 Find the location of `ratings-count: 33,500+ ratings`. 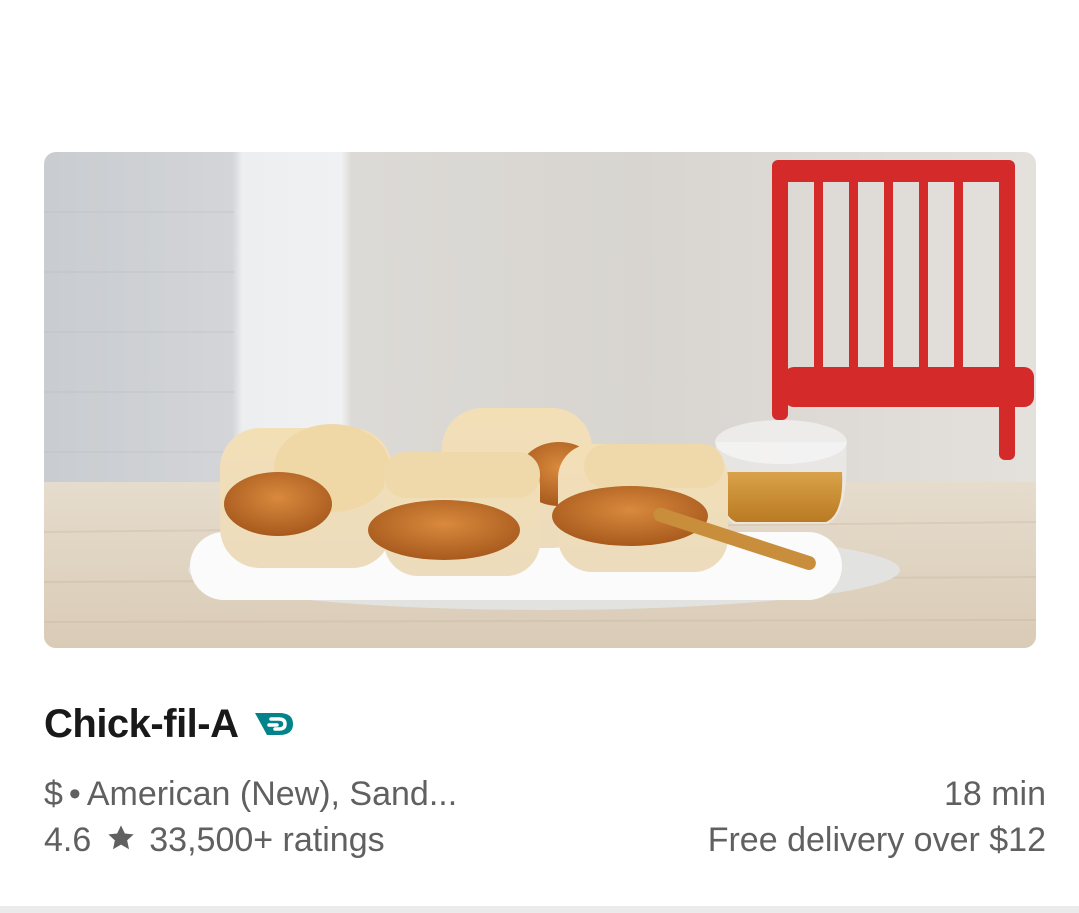

ratings-count: 33,500+ ratings is located at coordinates (267, 840).